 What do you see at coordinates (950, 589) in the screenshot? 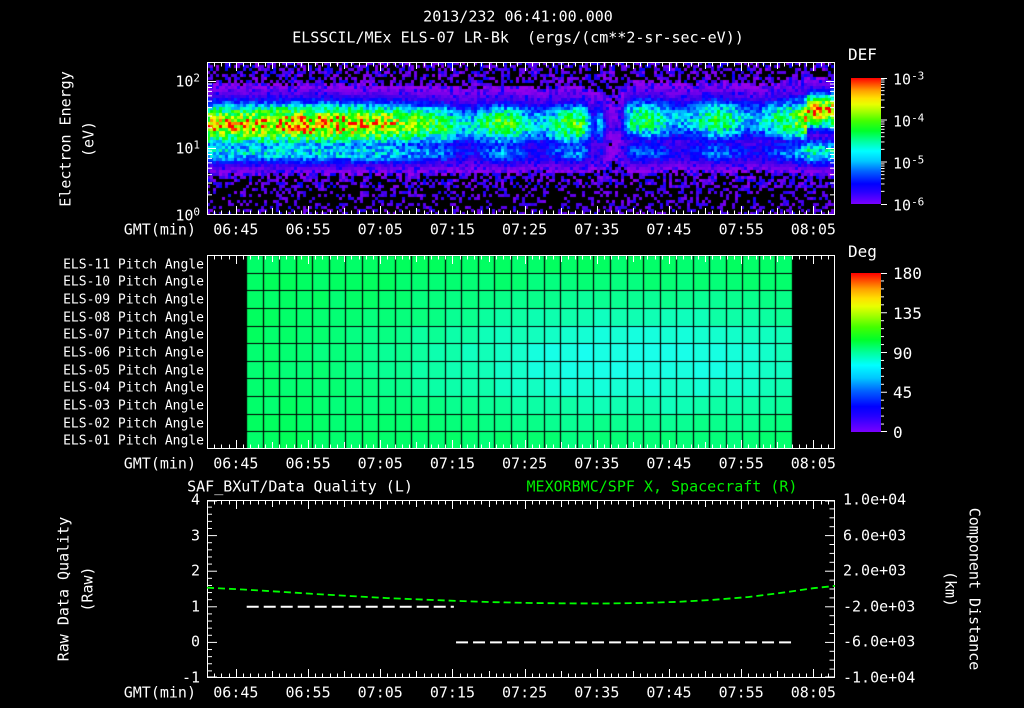
I see `timeseries-ylabel-right-units: (km)` at bounding box center [950, 589].